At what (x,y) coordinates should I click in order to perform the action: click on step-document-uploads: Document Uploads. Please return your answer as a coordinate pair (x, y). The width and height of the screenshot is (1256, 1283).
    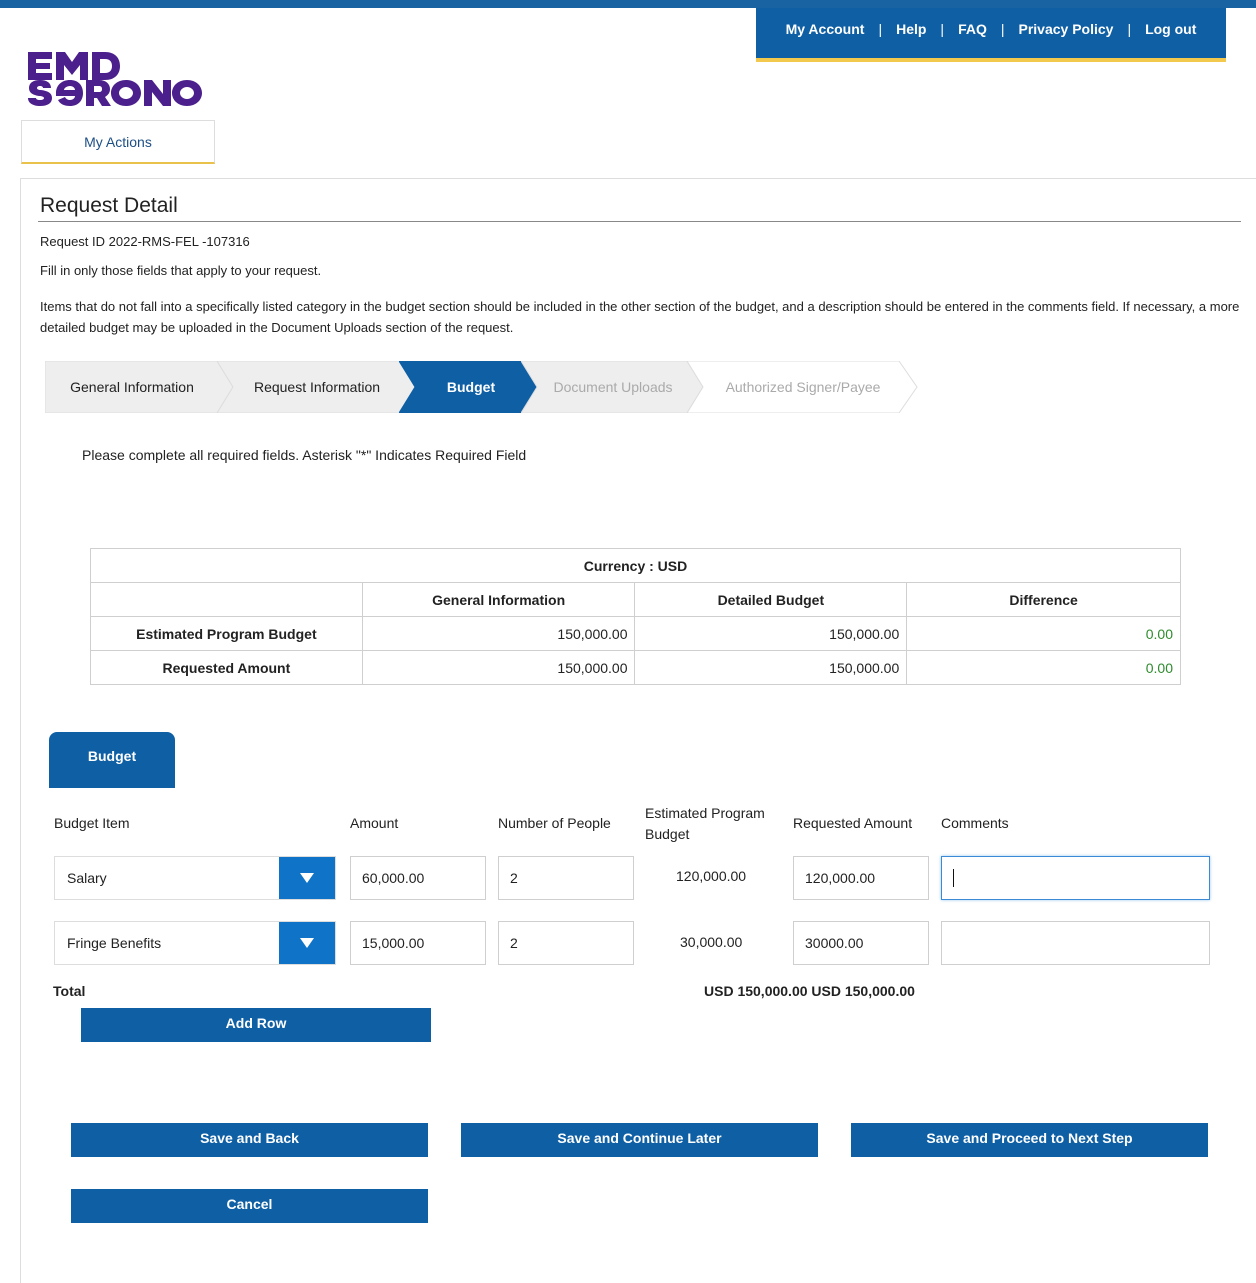
    Looking at the image, I should click on (613, 387).